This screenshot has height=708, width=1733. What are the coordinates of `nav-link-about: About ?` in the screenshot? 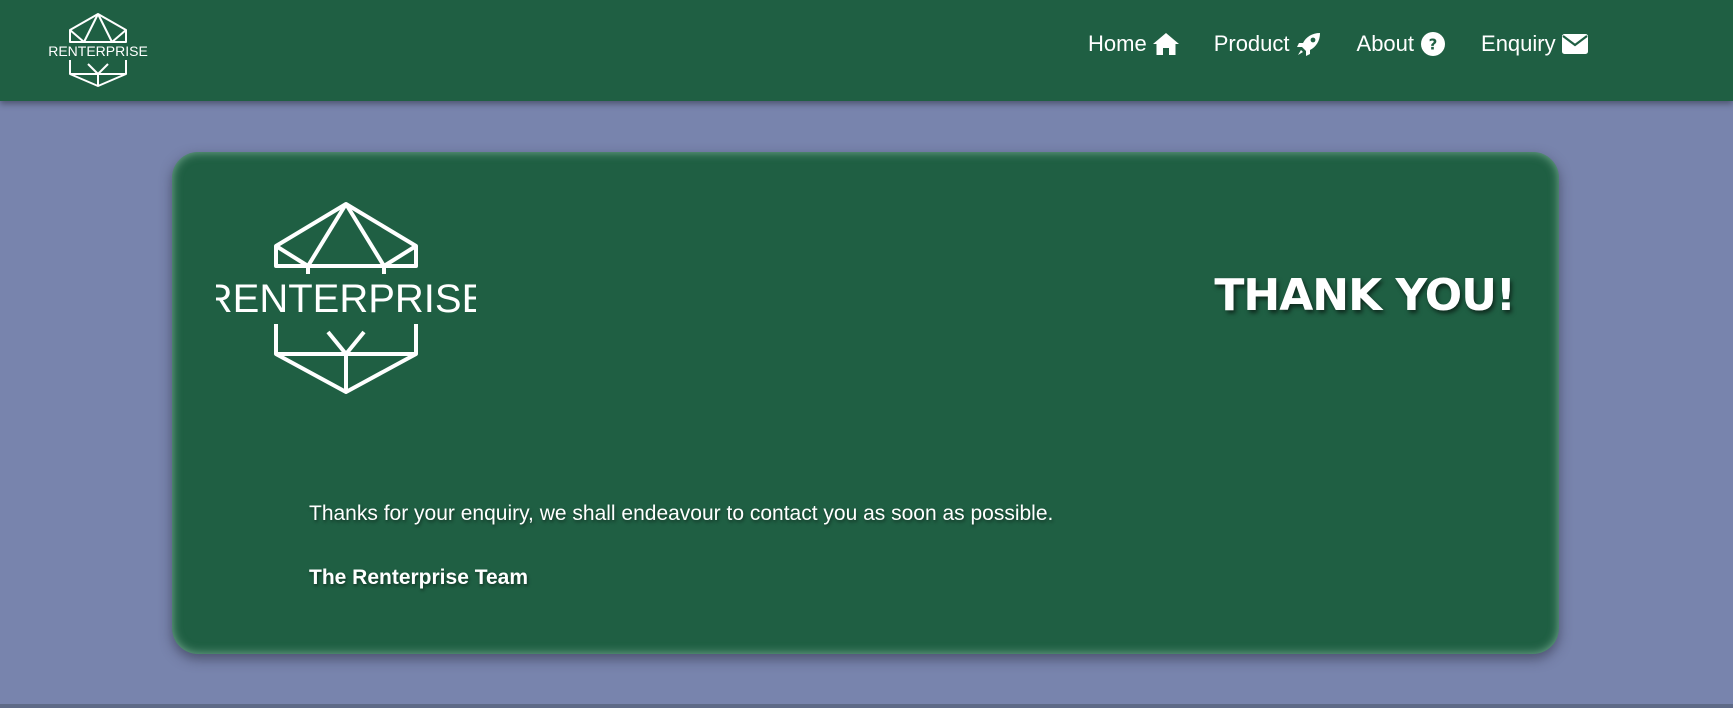 It's located at (1402, 44).